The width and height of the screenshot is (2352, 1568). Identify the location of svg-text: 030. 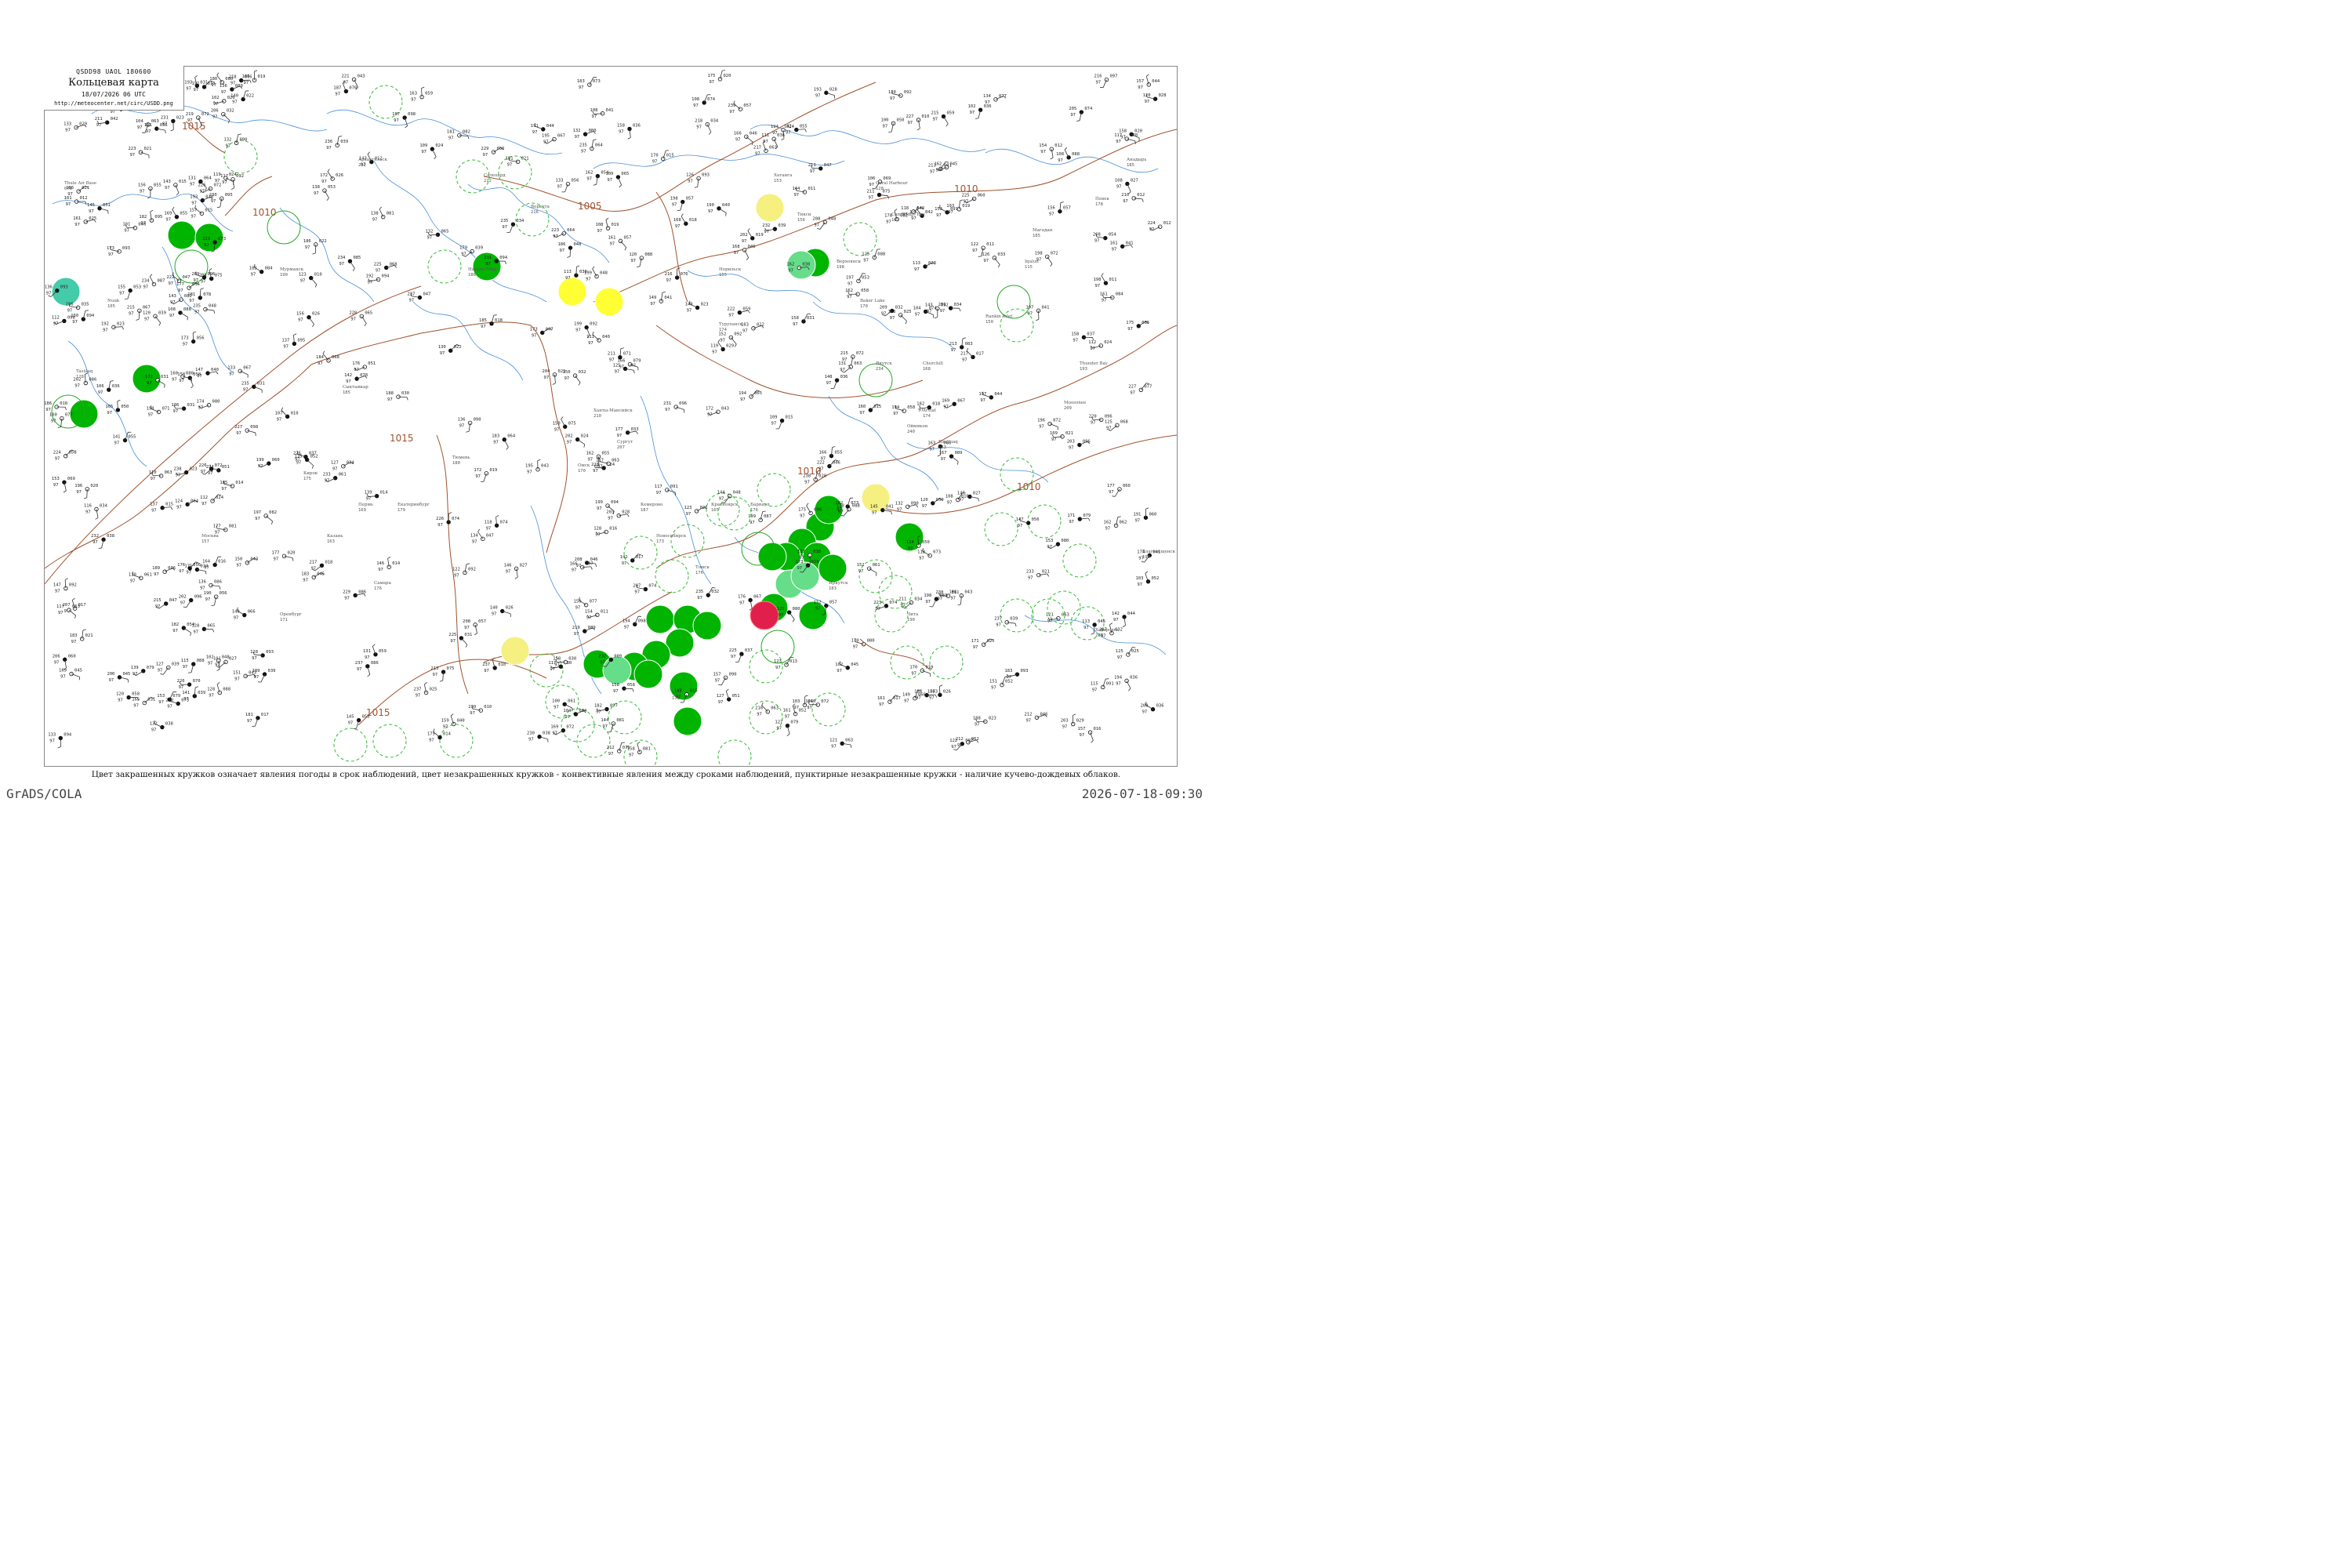
(806, 265).